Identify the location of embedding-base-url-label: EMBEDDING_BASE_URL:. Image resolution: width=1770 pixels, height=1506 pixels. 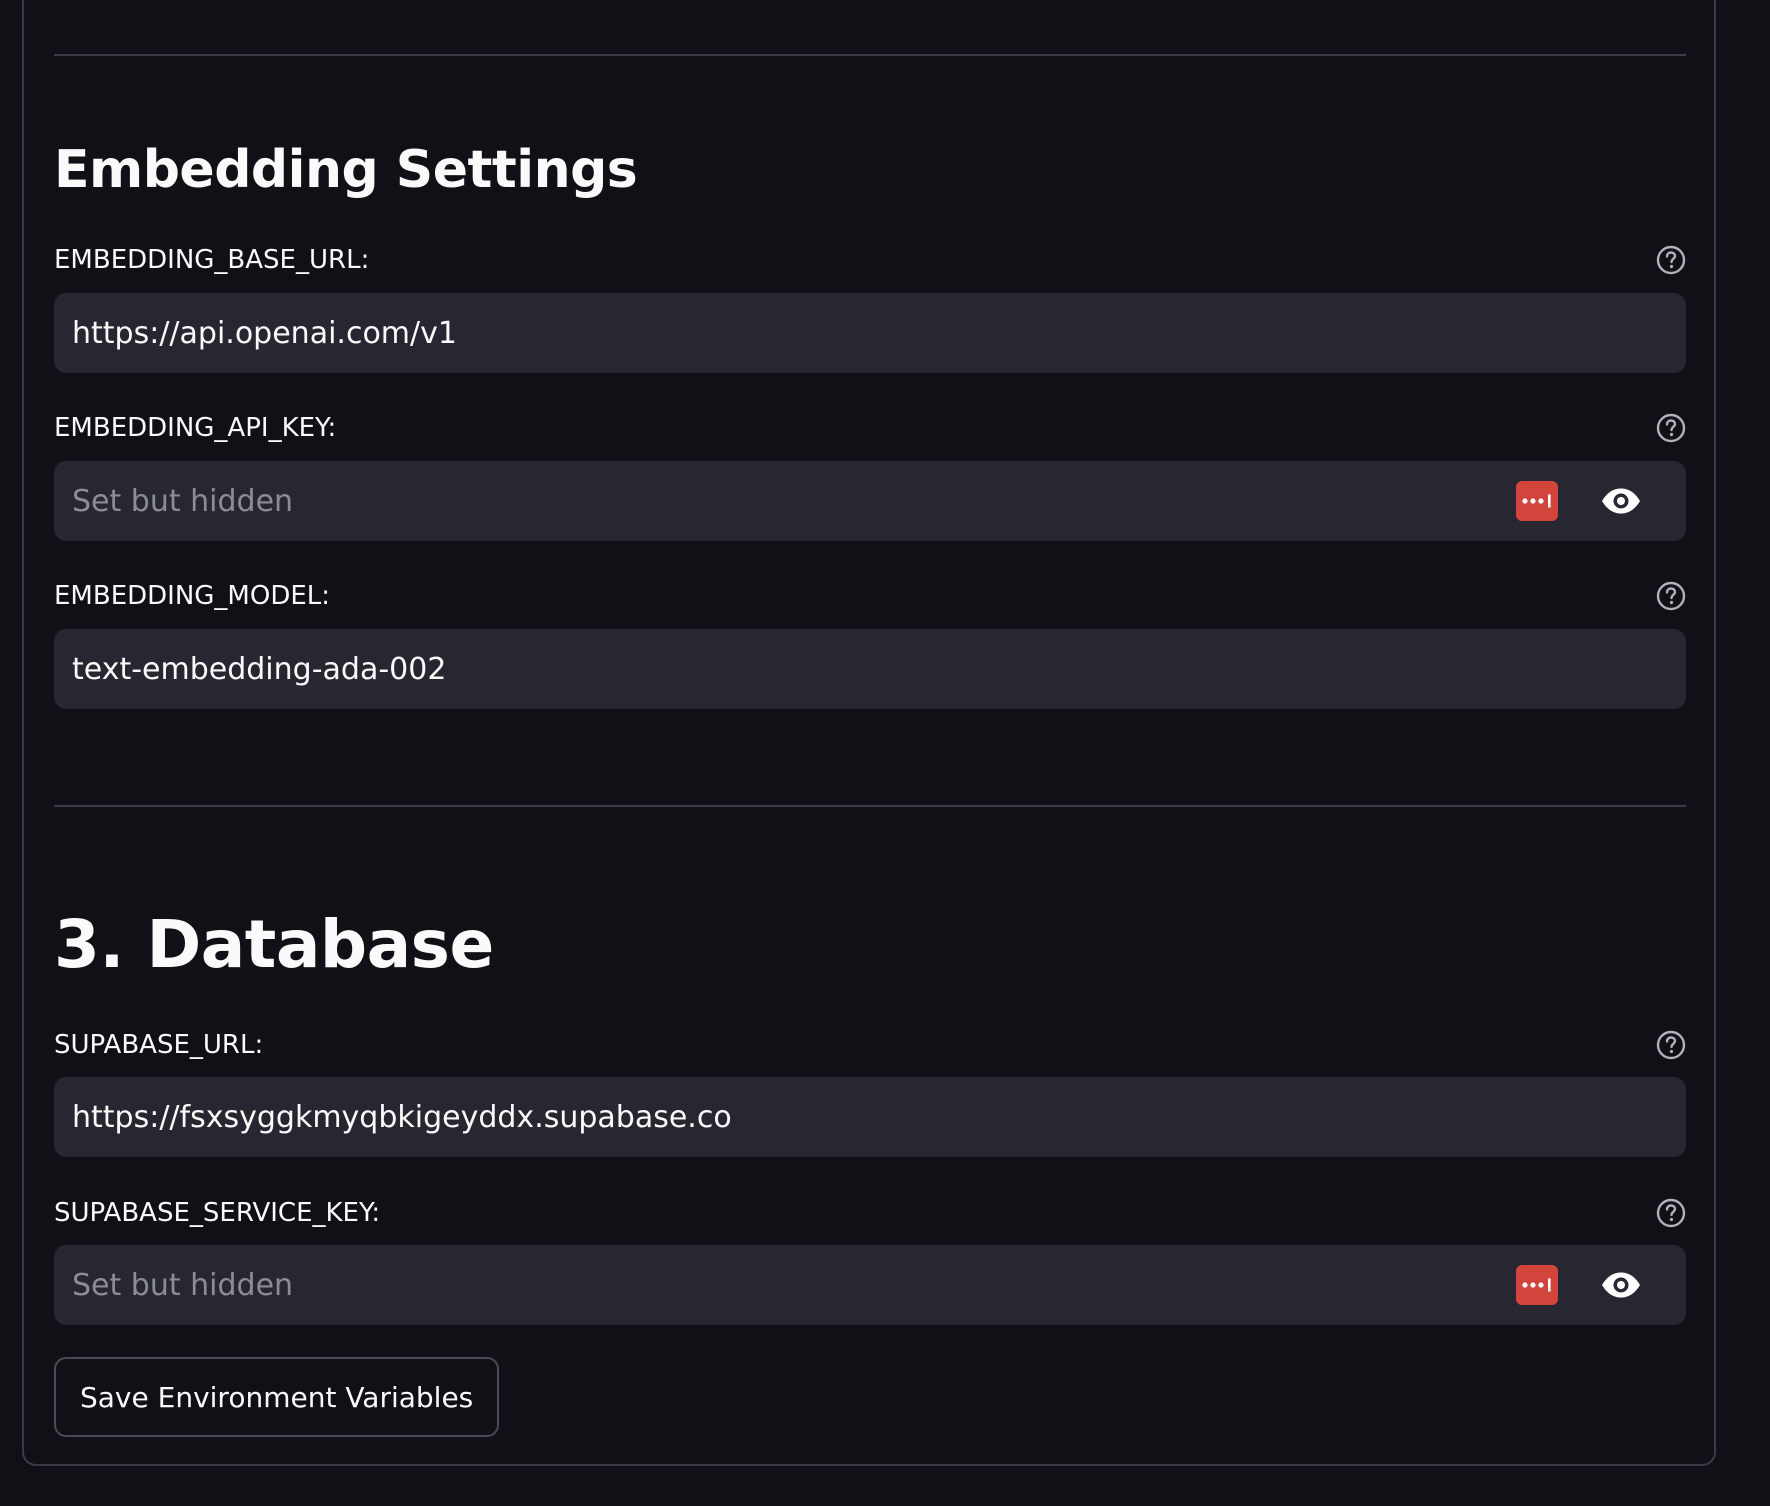
(212, 260).